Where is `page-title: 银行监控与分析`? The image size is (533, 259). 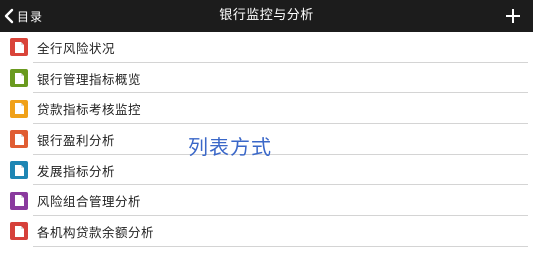
page-title: 银行监控与分析 is located at coordinates (266, 15).